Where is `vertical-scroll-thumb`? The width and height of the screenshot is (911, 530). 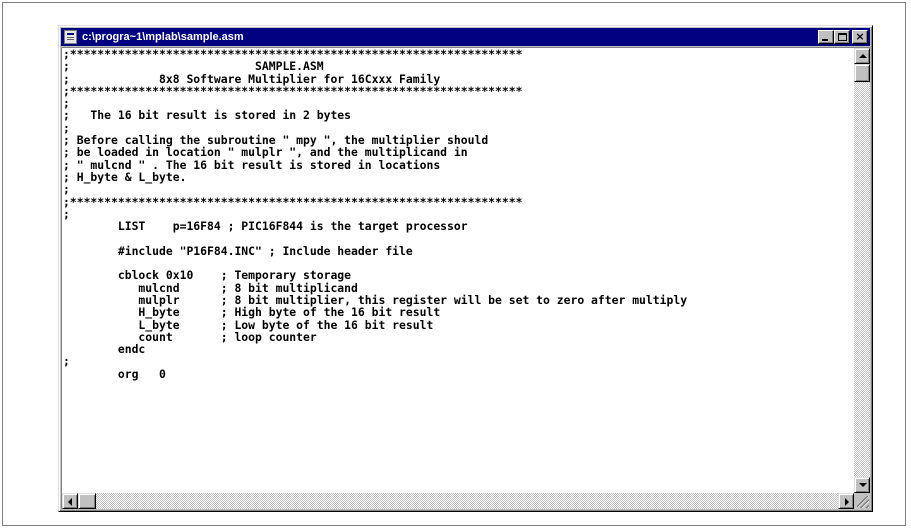
vertical-scroll-thumb is located at coordinates (862, 73).